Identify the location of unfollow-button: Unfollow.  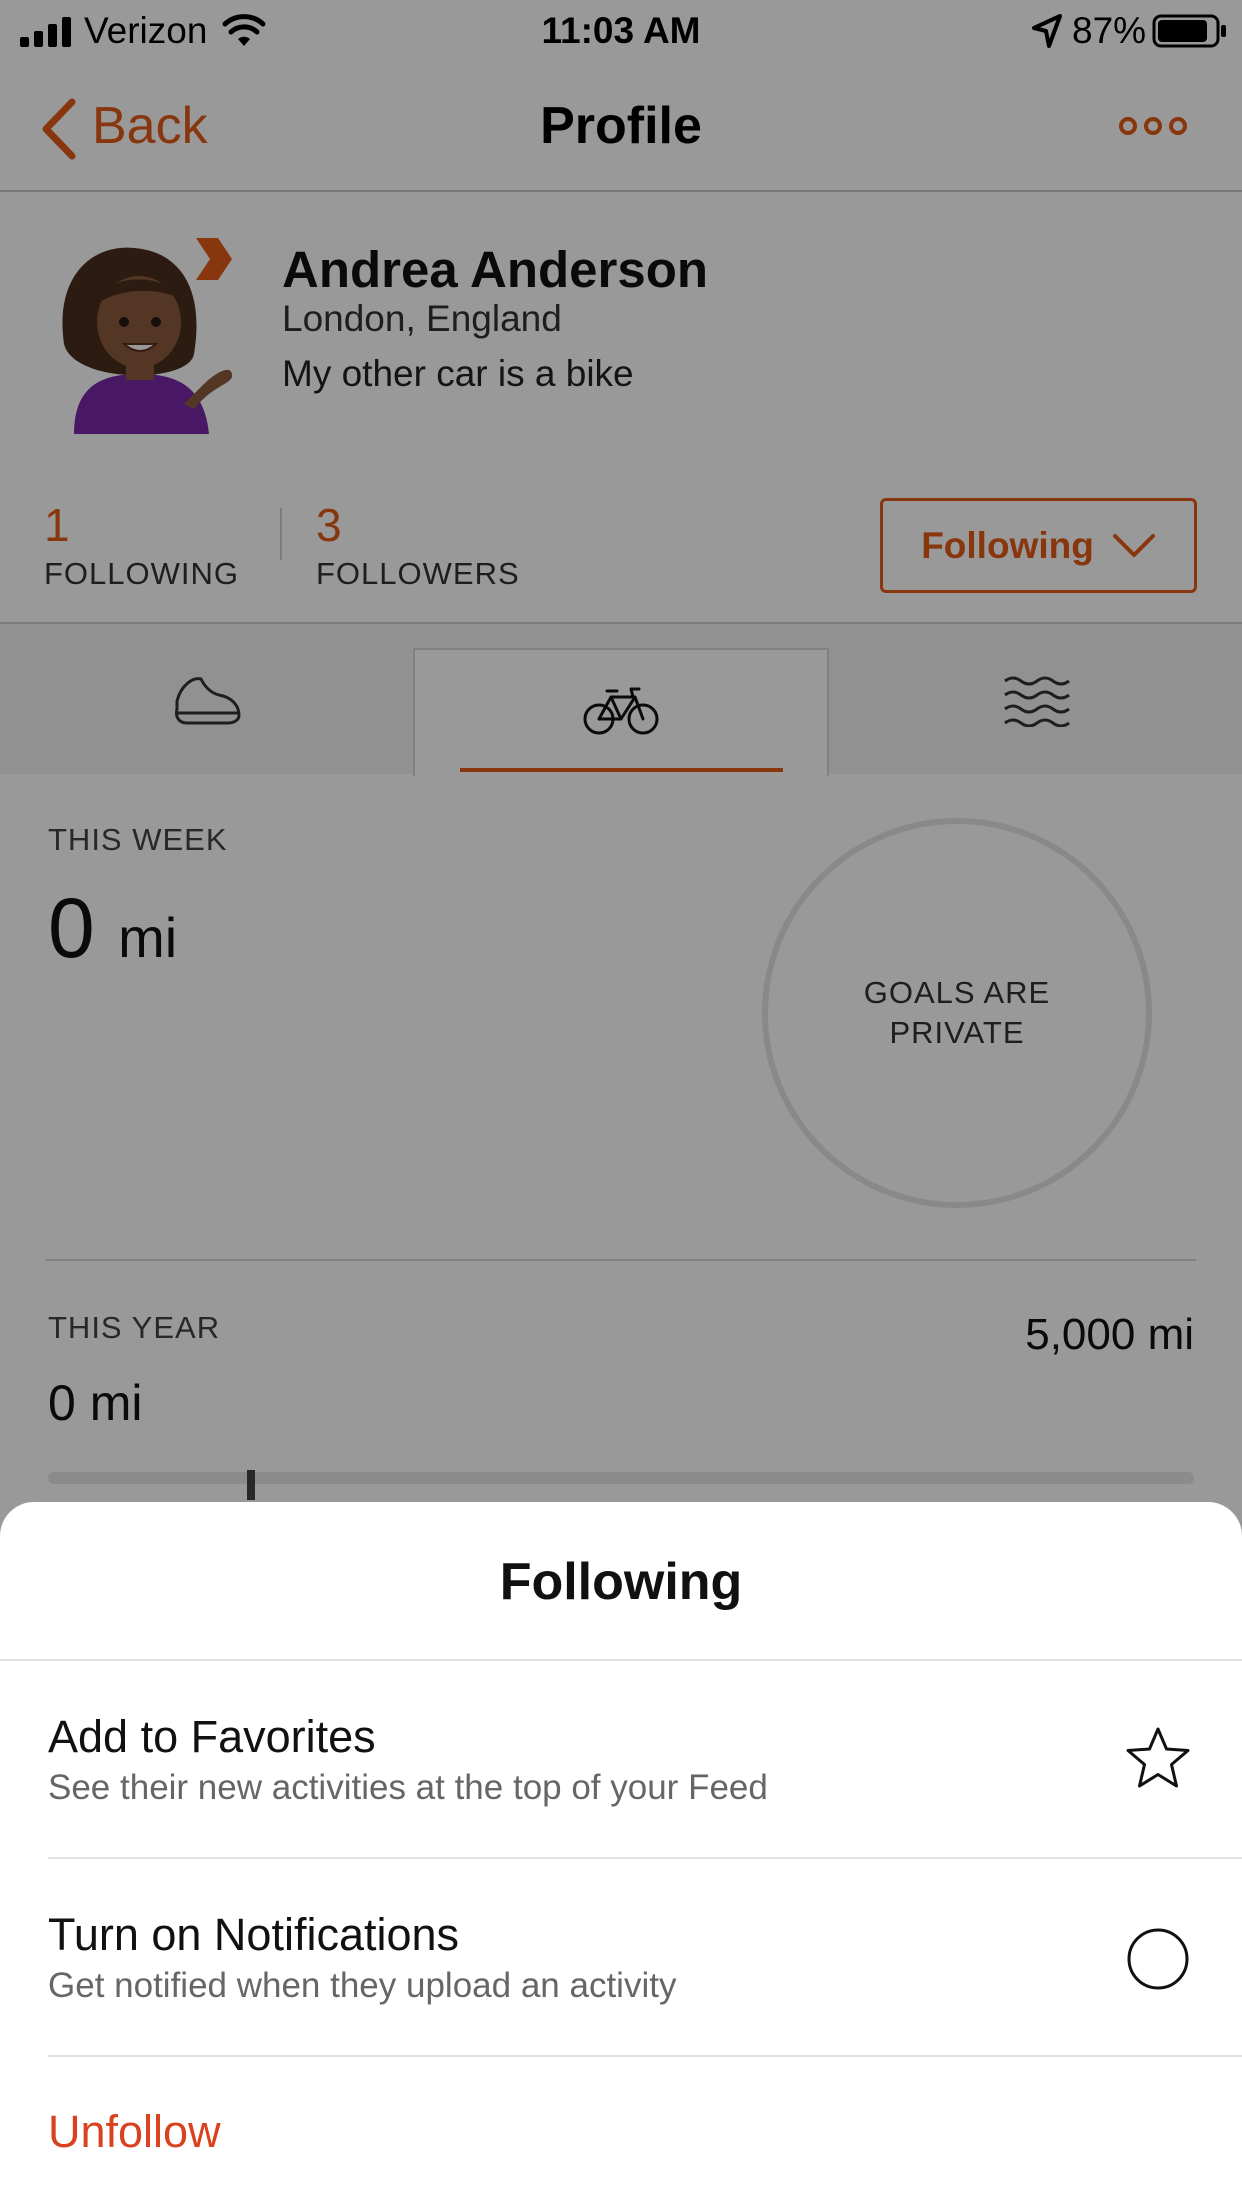
(134, 2132).